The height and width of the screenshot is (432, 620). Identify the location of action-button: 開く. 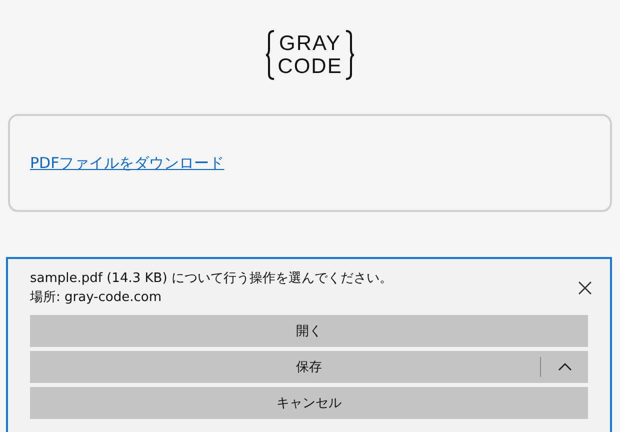
(309, 331).